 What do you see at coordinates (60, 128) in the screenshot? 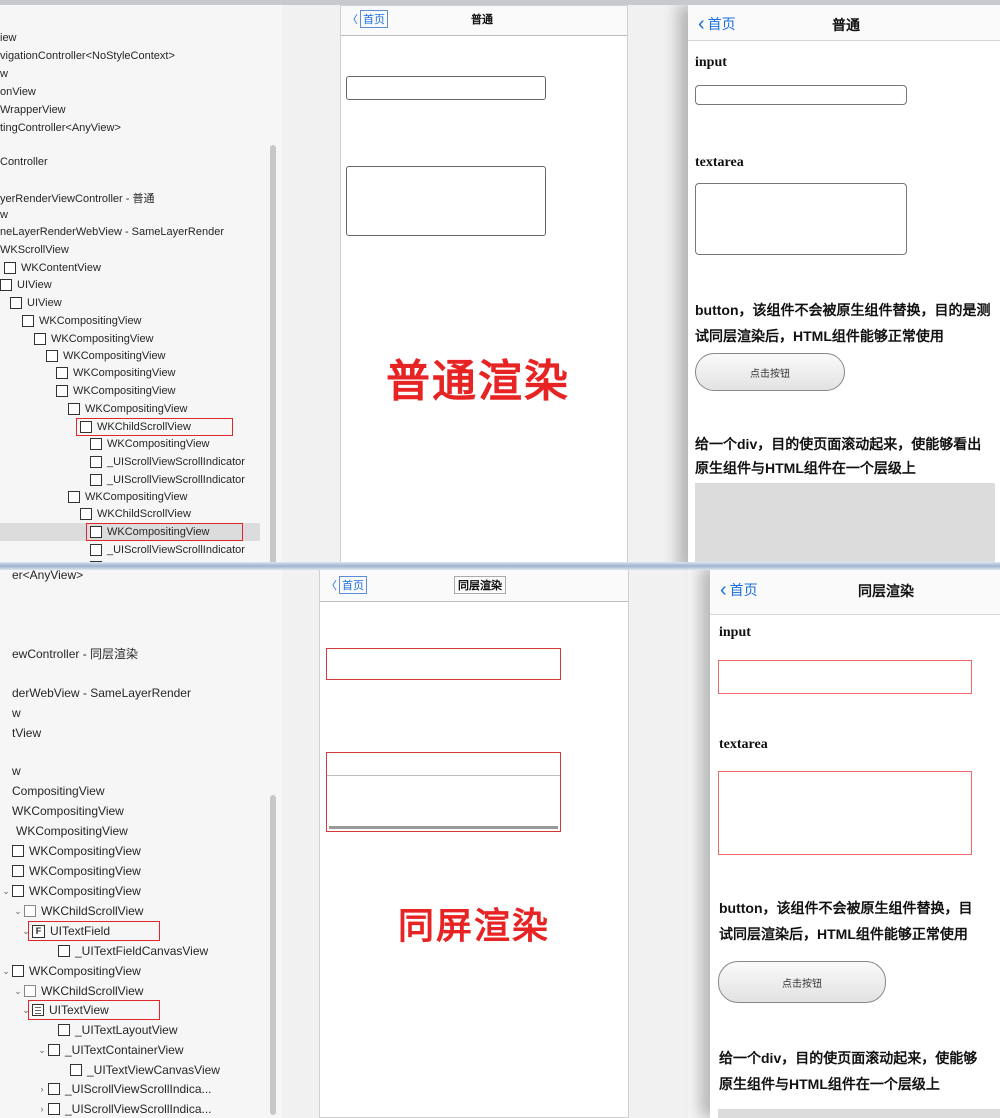
I see `tree-row: tingController<AnyView>` at bounding box center [60, 128].